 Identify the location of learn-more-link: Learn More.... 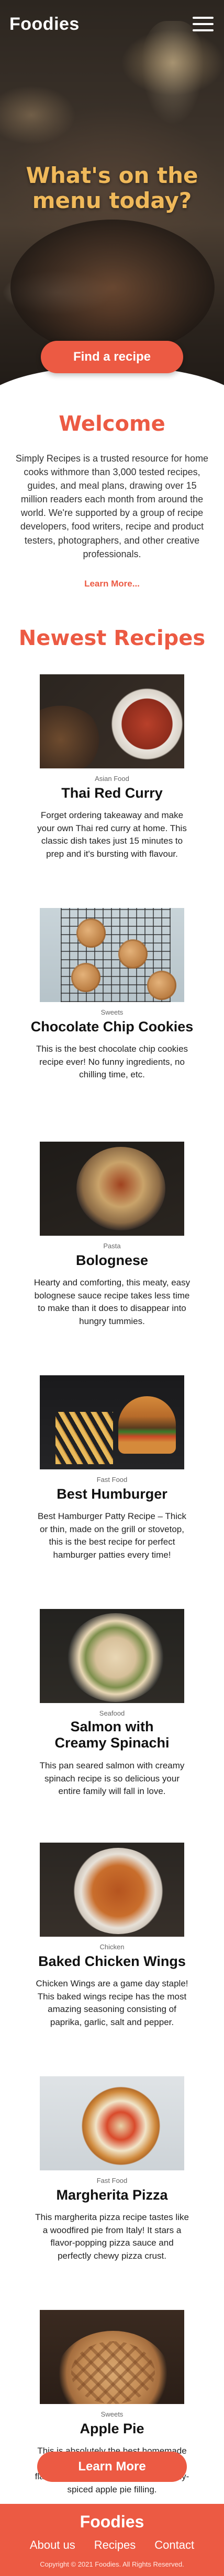
(112, 584).